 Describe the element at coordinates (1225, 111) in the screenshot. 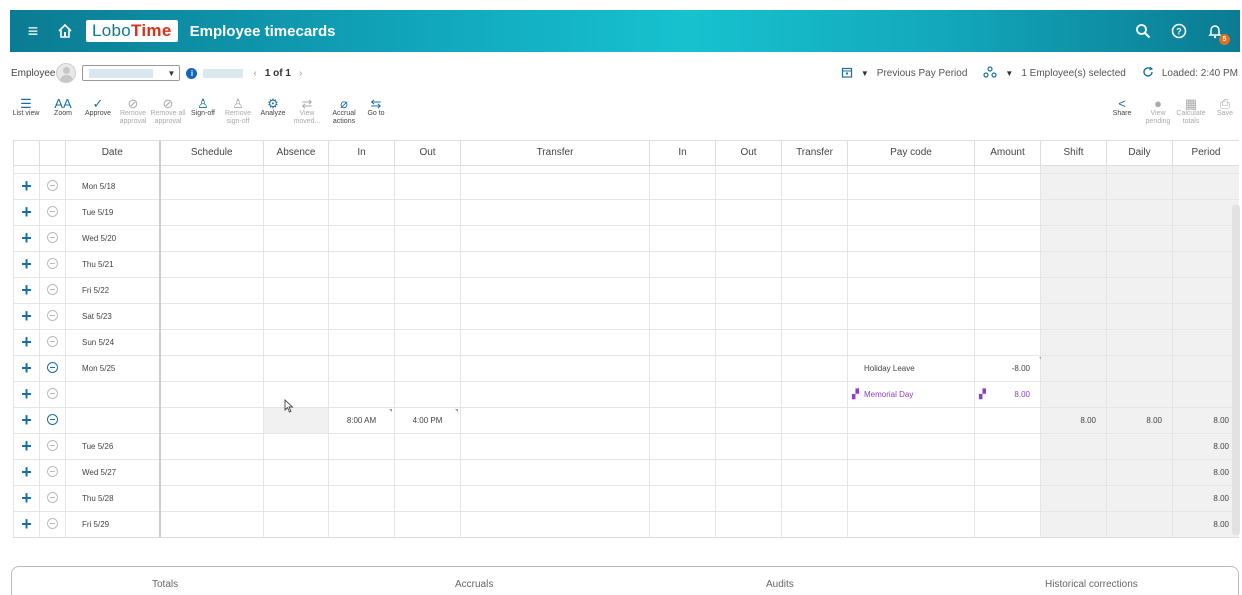

I see `toolbar-save-button: ⎙ Save` at that location.